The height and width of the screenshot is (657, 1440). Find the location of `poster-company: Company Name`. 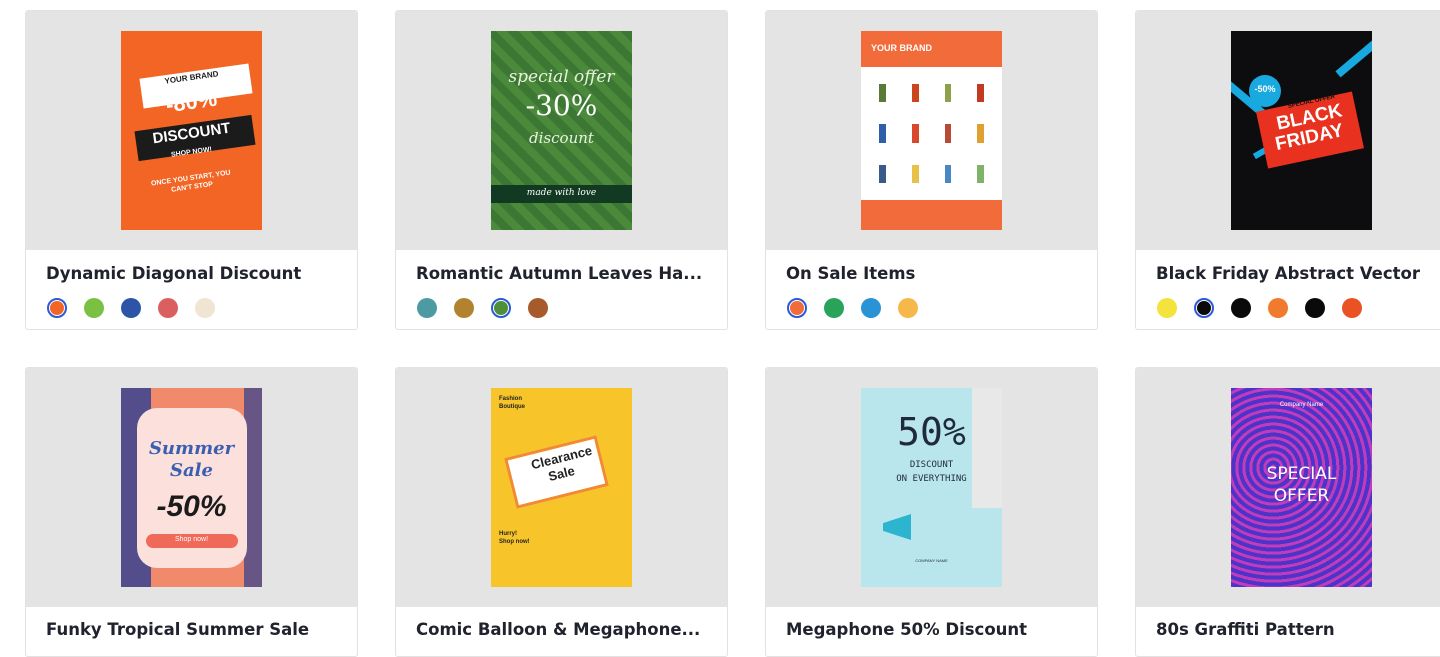

poster-company: Company Name is located at coordinates (1301, 405).